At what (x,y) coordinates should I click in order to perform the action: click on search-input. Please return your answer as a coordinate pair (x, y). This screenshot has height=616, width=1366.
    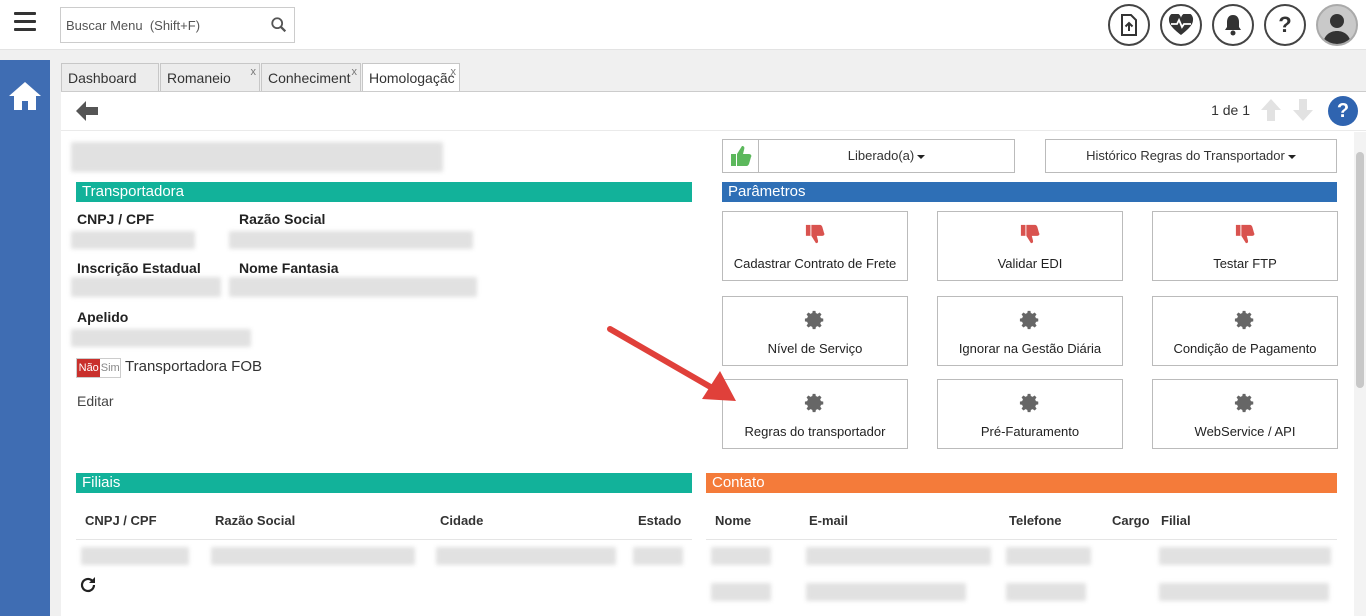
    Looking at the image, I should click on (161, 25).